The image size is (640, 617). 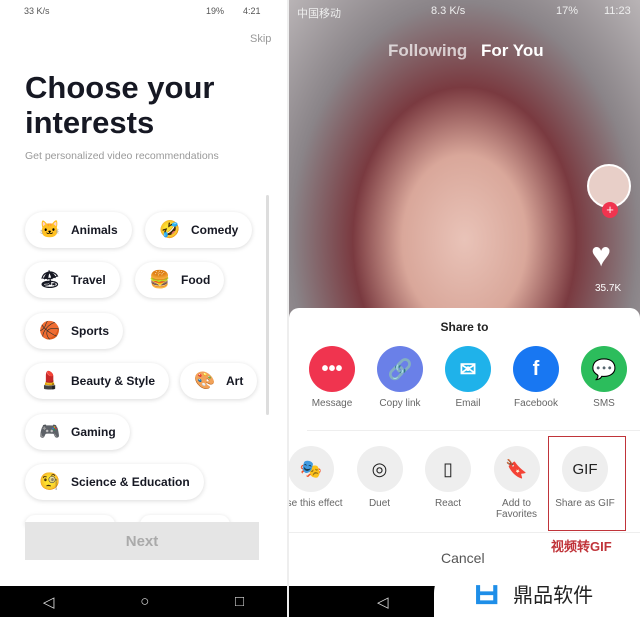 What do you see at coordinates (516, 469) in the screenshot?
I see `bookmark-icon: 🔖` at bounding box center [516, 469].